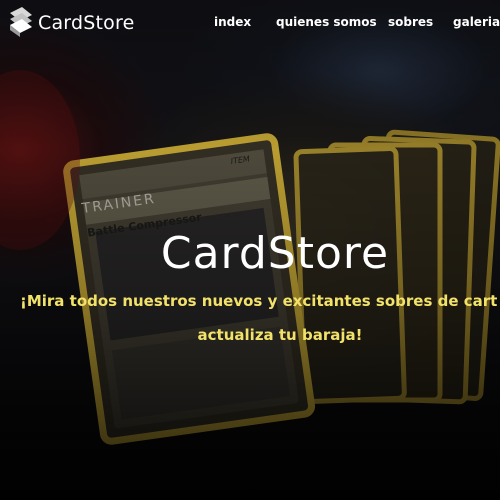 The image size is (500, 500). I want to click on hero-title: CardStore, so click(275, 253).